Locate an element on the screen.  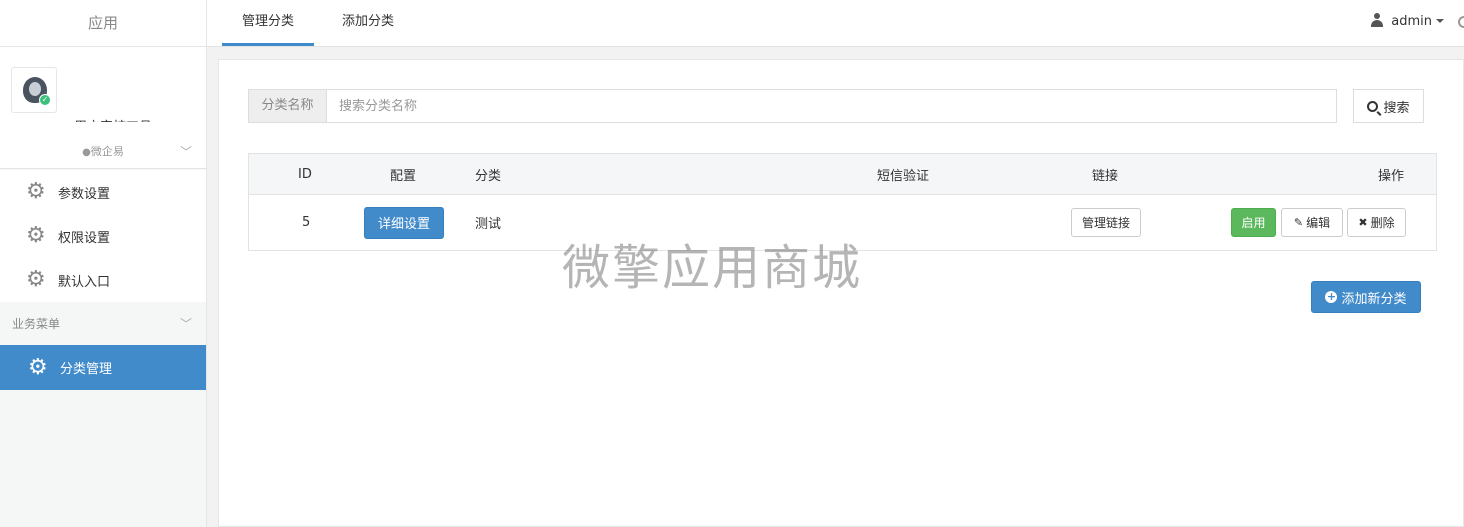
sidebar-item-label: 参数设置 is located at coordinates (84, 194).